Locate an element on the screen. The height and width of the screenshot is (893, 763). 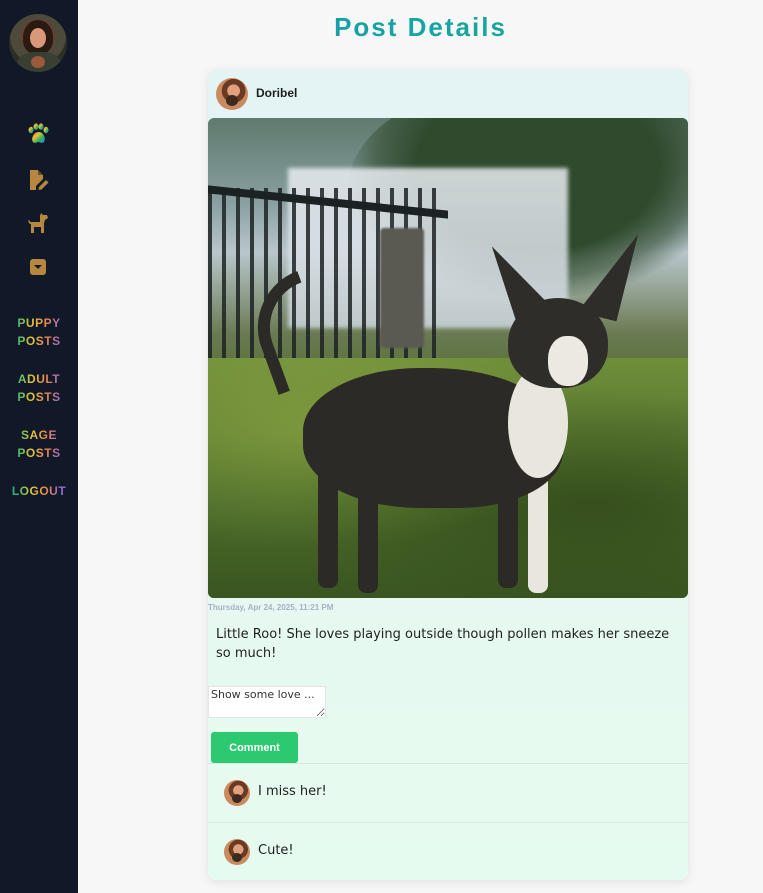
dog-icon is located at coordinates (38, 223).